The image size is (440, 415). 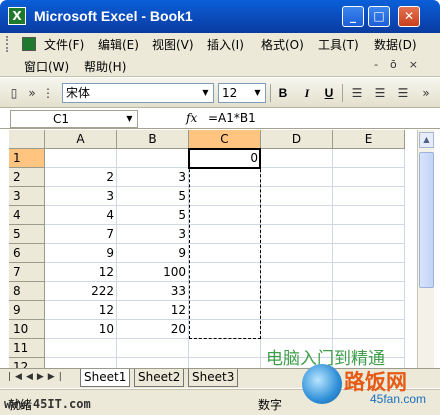 What do you see at coordinates (297, 329) in the screenshot?
I see `cell-d10` at bounding box center [297, 329].